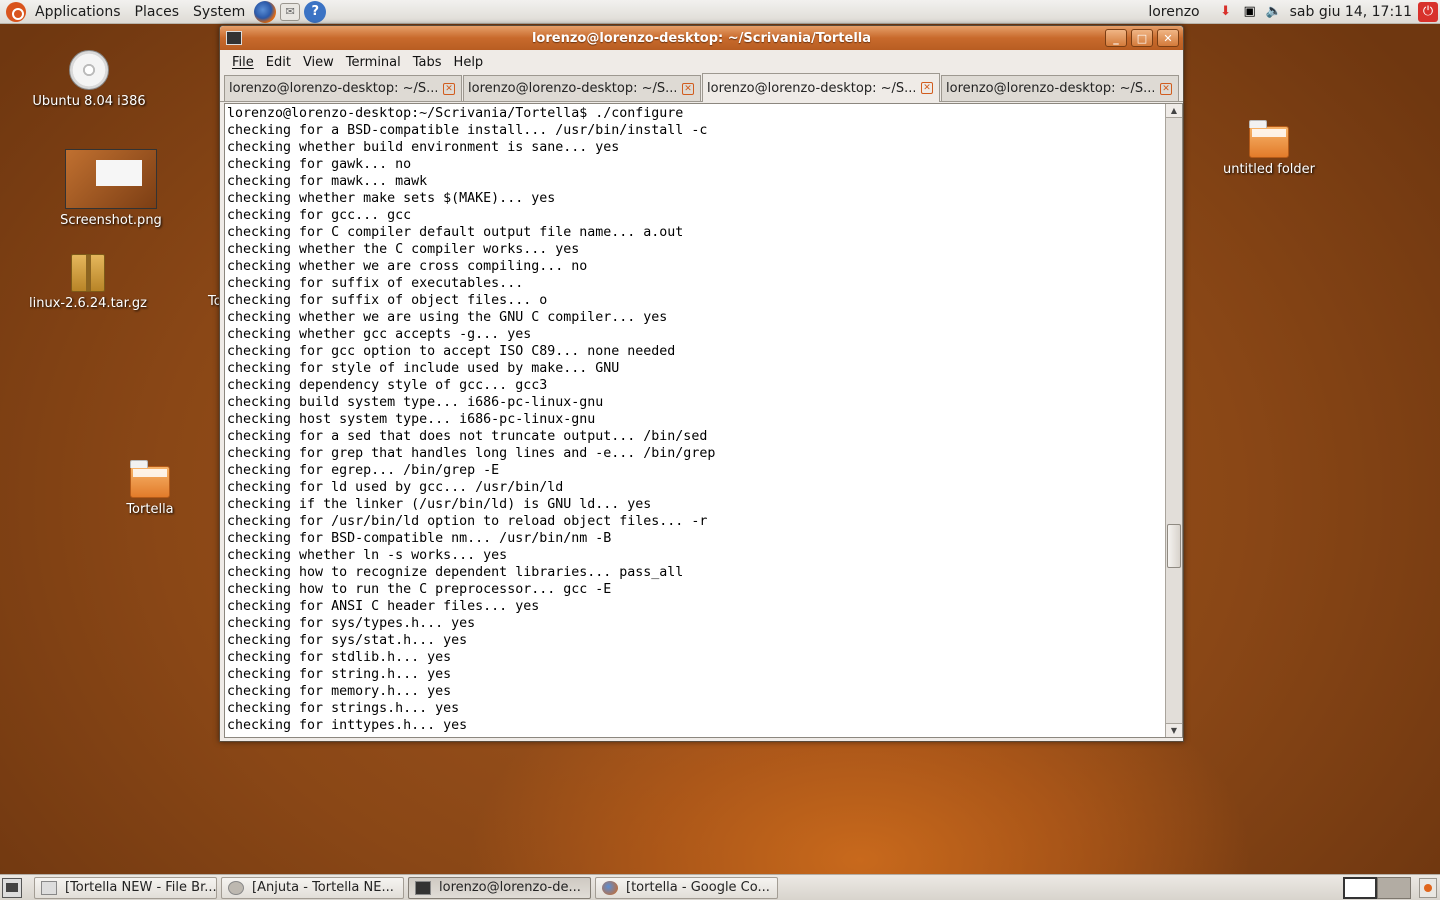  I want to click on cd-icon, so click(89, 70).